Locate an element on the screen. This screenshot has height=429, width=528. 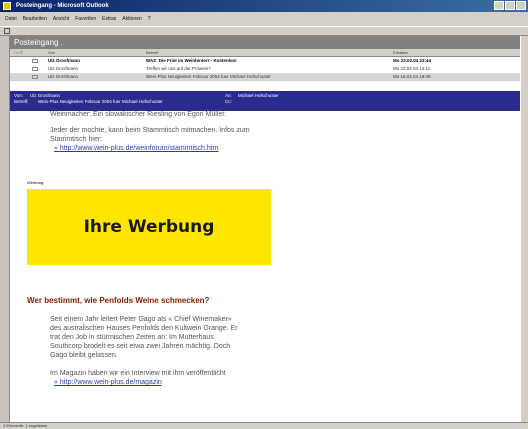
menu-edit: Bearbeiten is located at coordinates (35, 19).